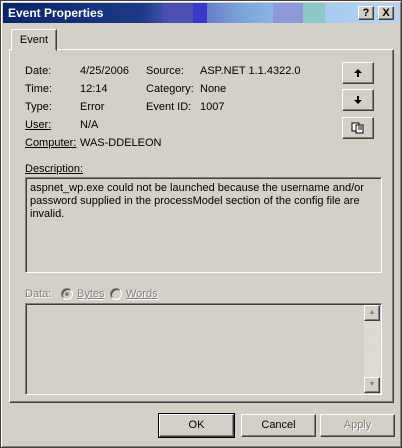 This screenshot has width=402, height=448. What do you see at coordinates (39, 89) in the screenshot?
I see `time-label: Time:` at bounding box center [39, 89].